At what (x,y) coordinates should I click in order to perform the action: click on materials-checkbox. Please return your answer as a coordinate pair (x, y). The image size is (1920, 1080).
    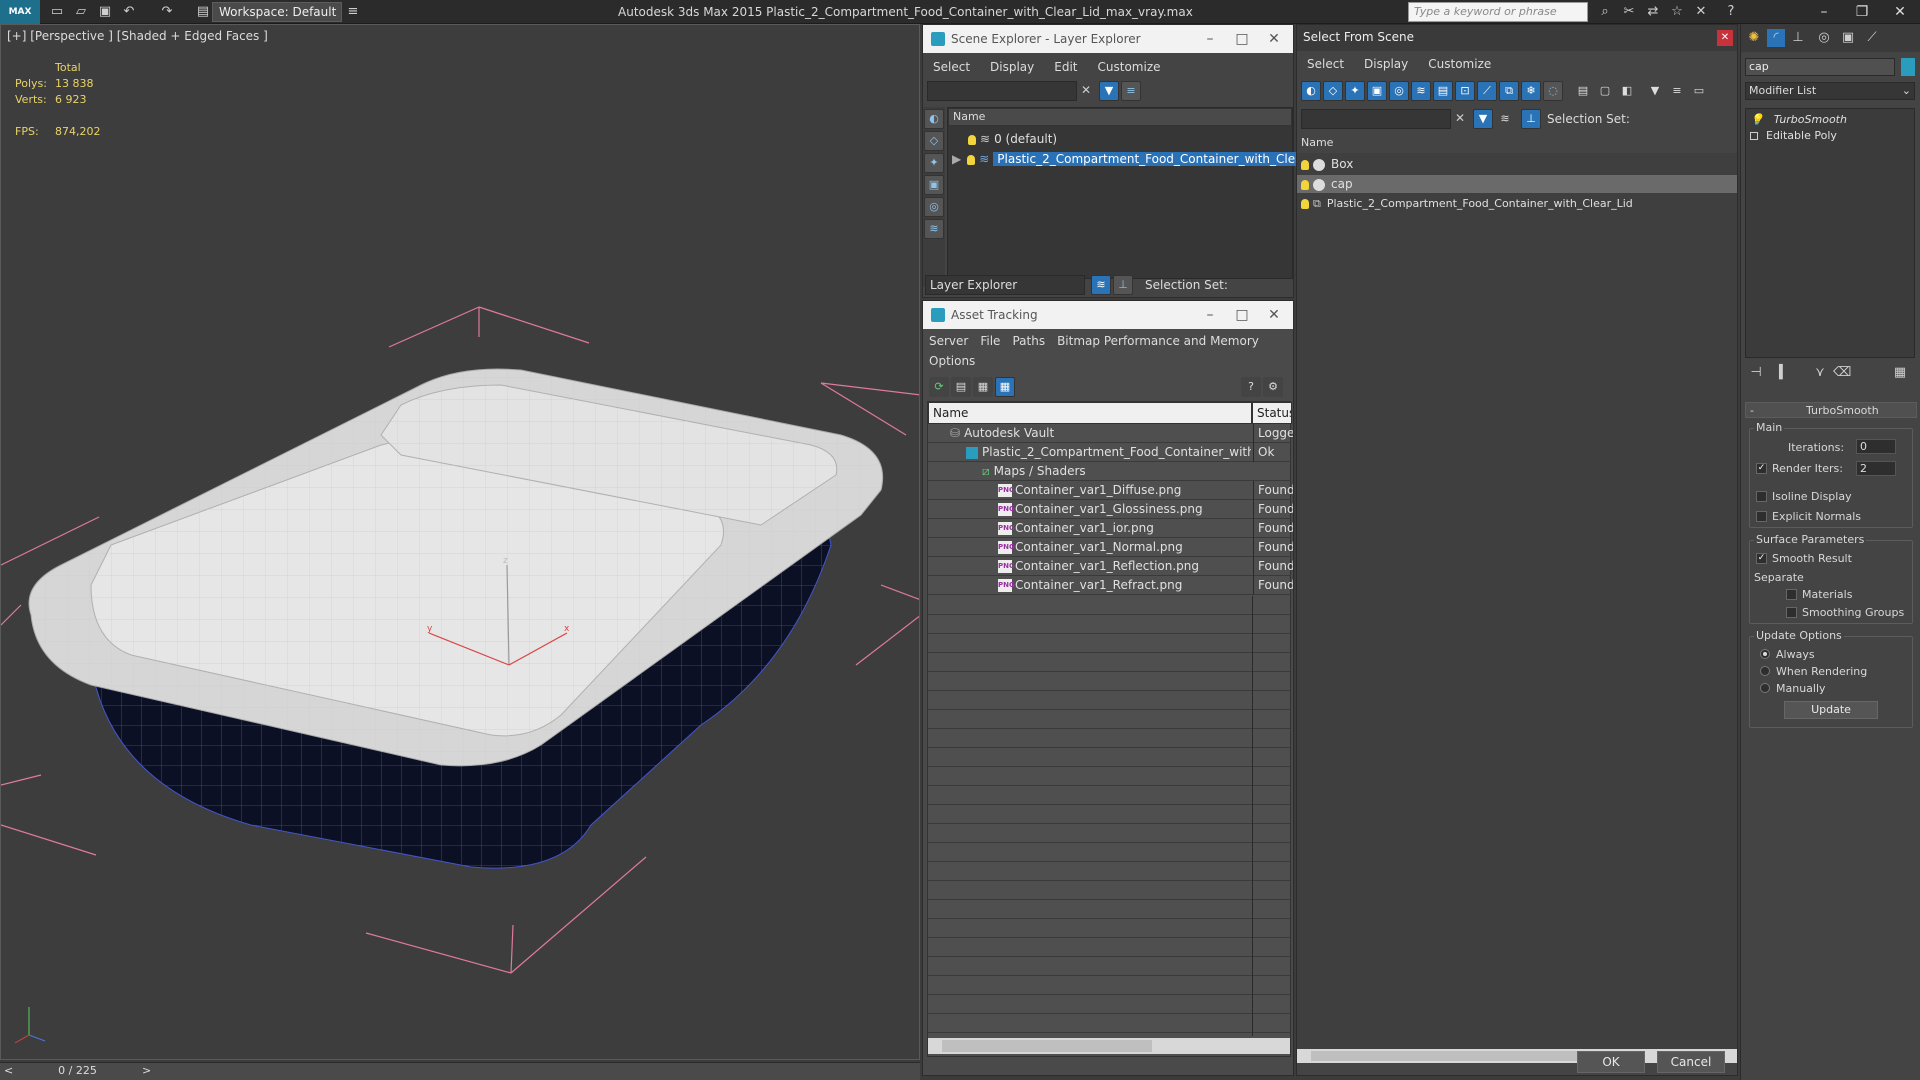
    Looking at the image, I should click on (1791, 594).